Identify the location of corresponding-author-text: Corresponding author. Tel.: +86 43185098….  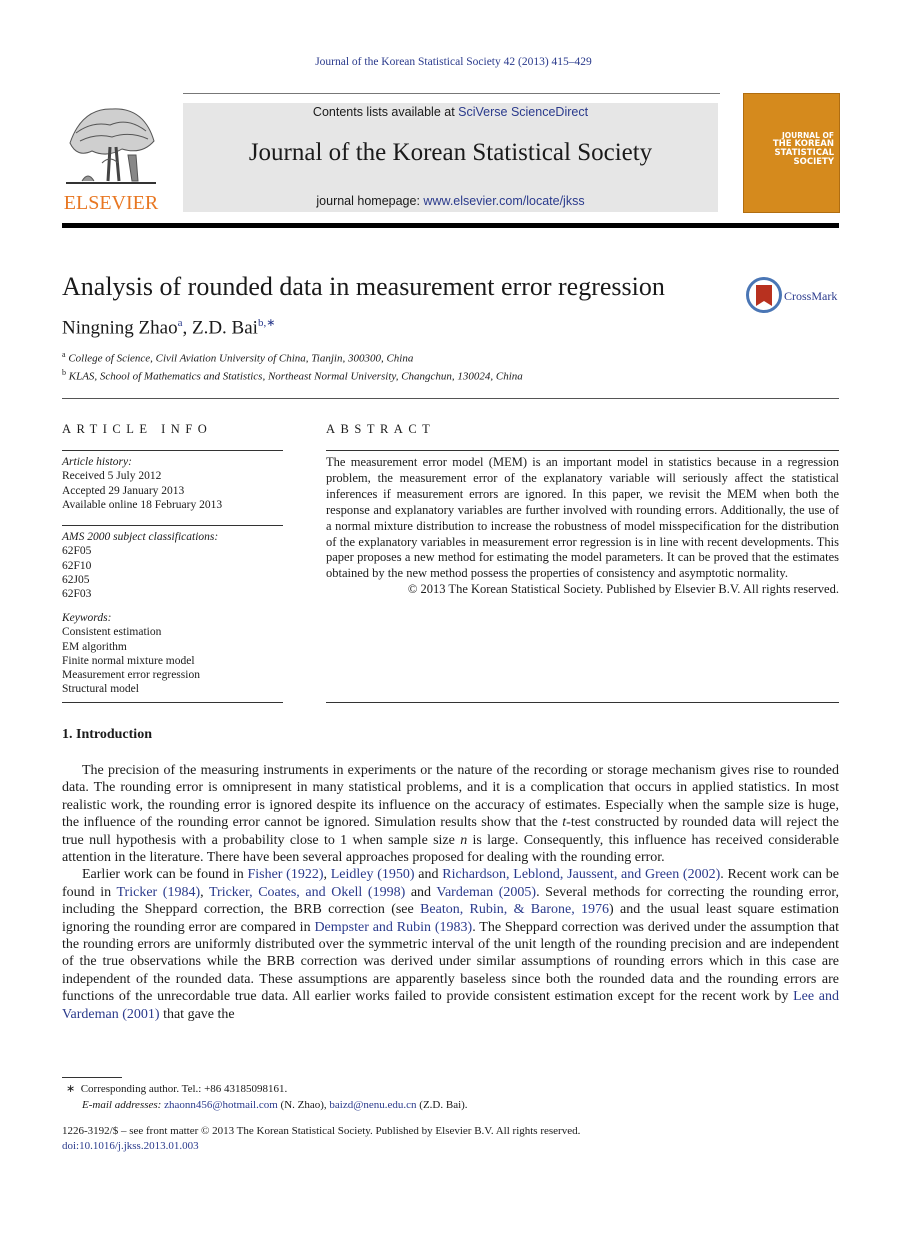
(184, 1089).